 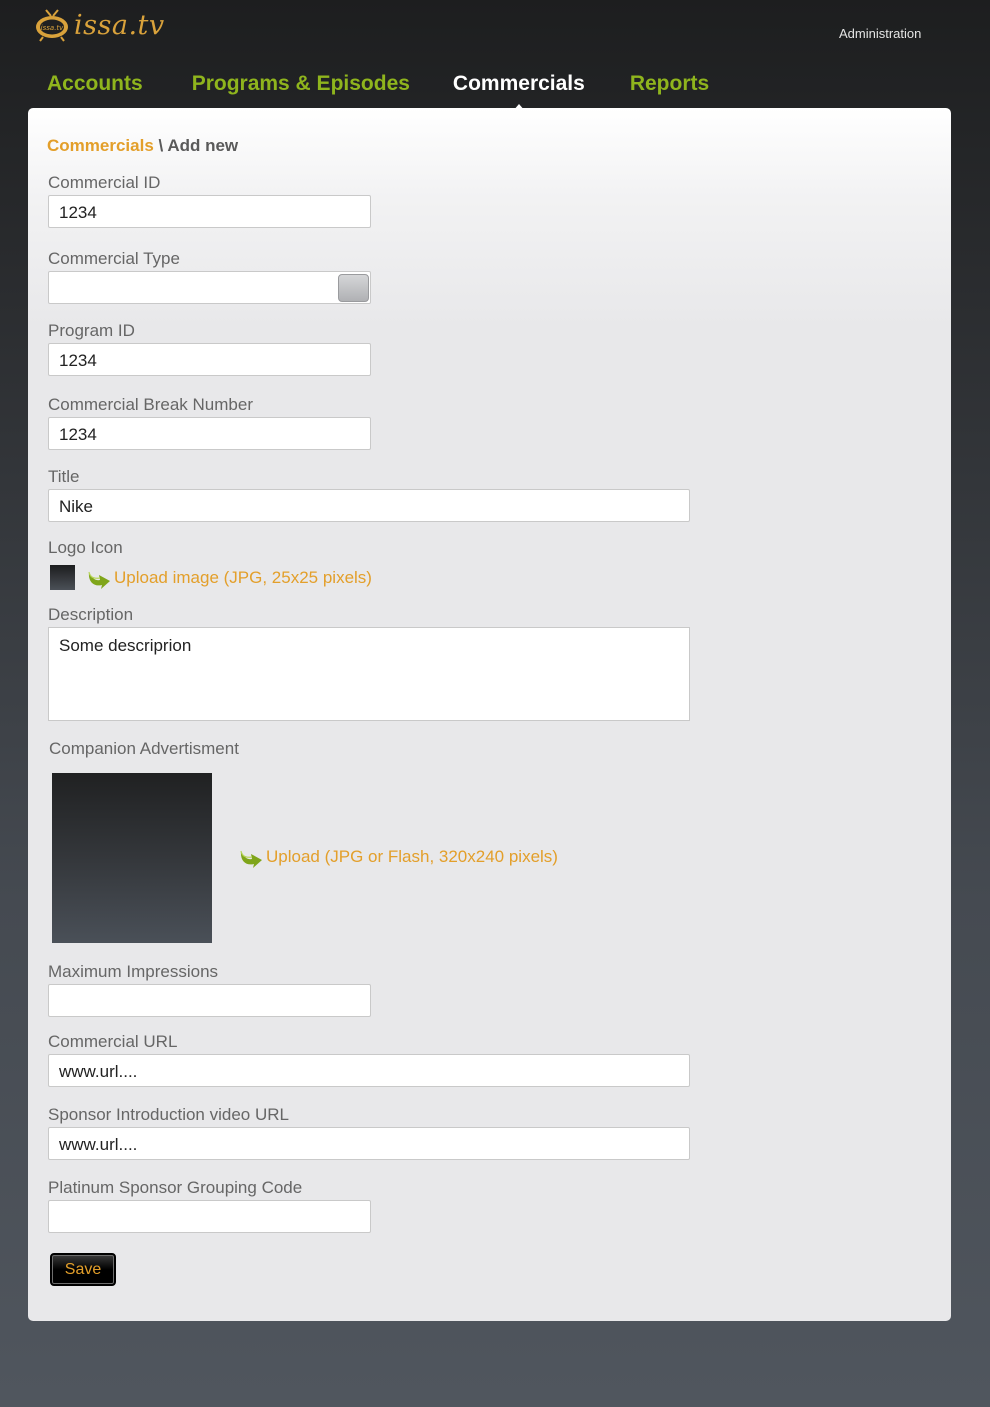 I want to click on title-label: Title, so click(x=64, y=476).